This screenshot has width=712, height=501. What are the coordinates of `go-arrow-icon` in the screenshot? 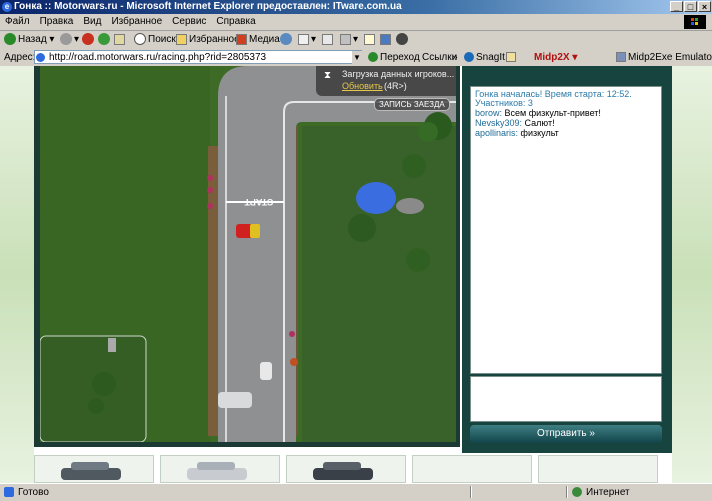 It's located at (373, 57).